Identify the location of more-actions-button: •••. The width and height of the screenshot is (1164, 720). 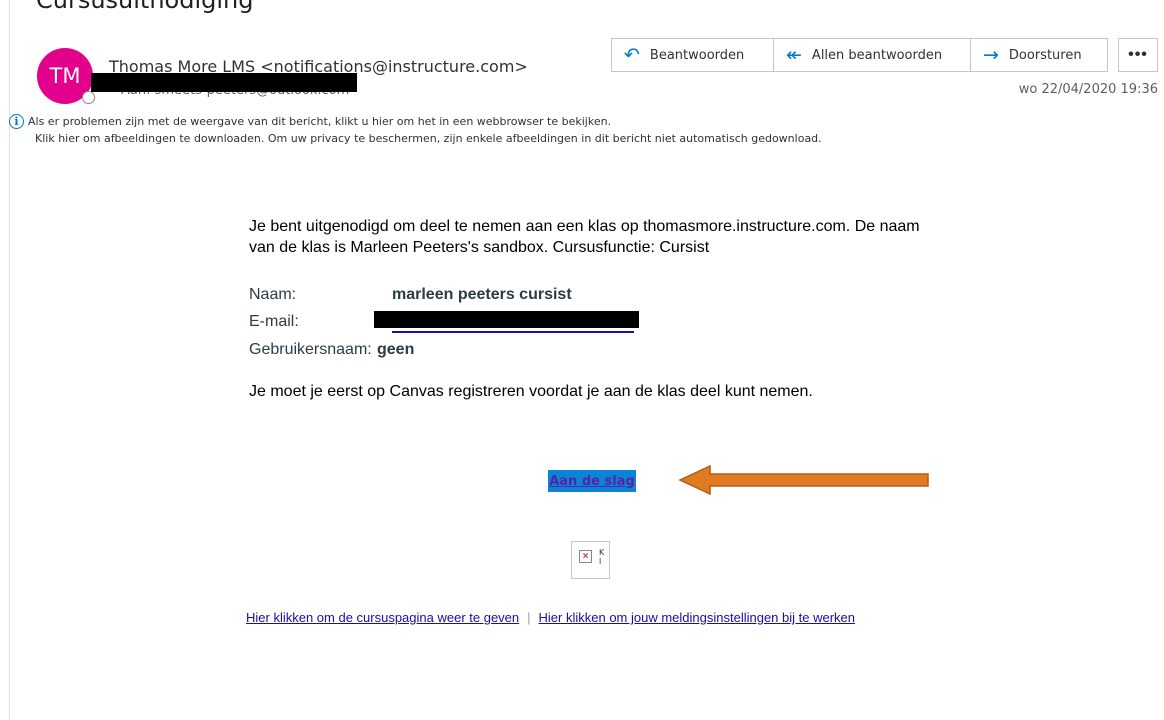
(1138, 55).